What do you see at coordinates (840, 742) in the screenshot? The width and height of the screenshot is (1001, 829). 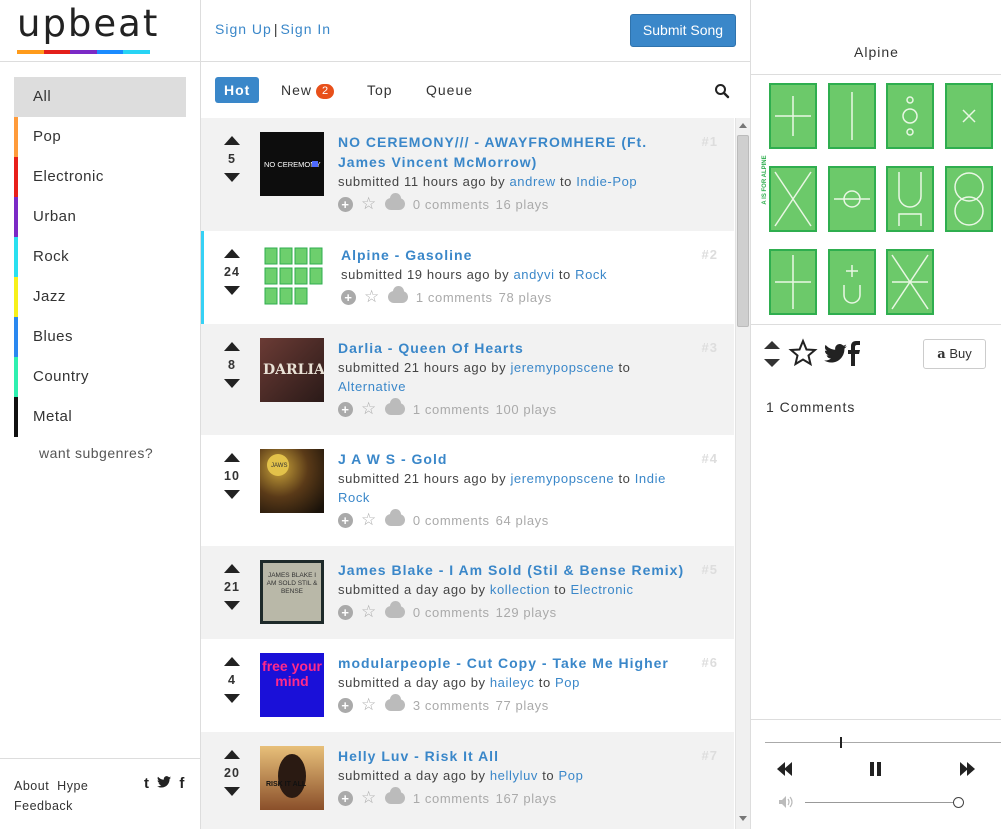 I see `progress-handle` at bounding box center [840, 742].